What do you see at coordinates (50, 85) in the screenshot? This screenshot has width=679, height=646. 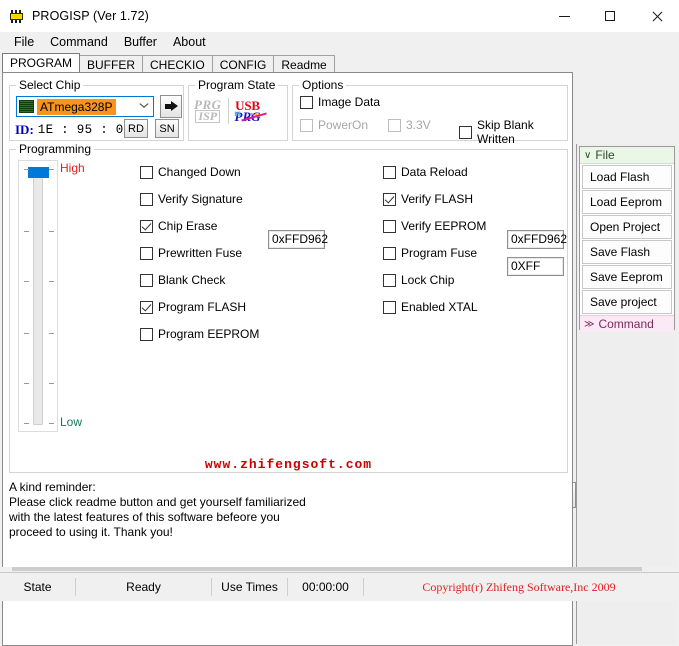 I see `select-chip-legend: Select Chip` at bounding box center [50, 85].